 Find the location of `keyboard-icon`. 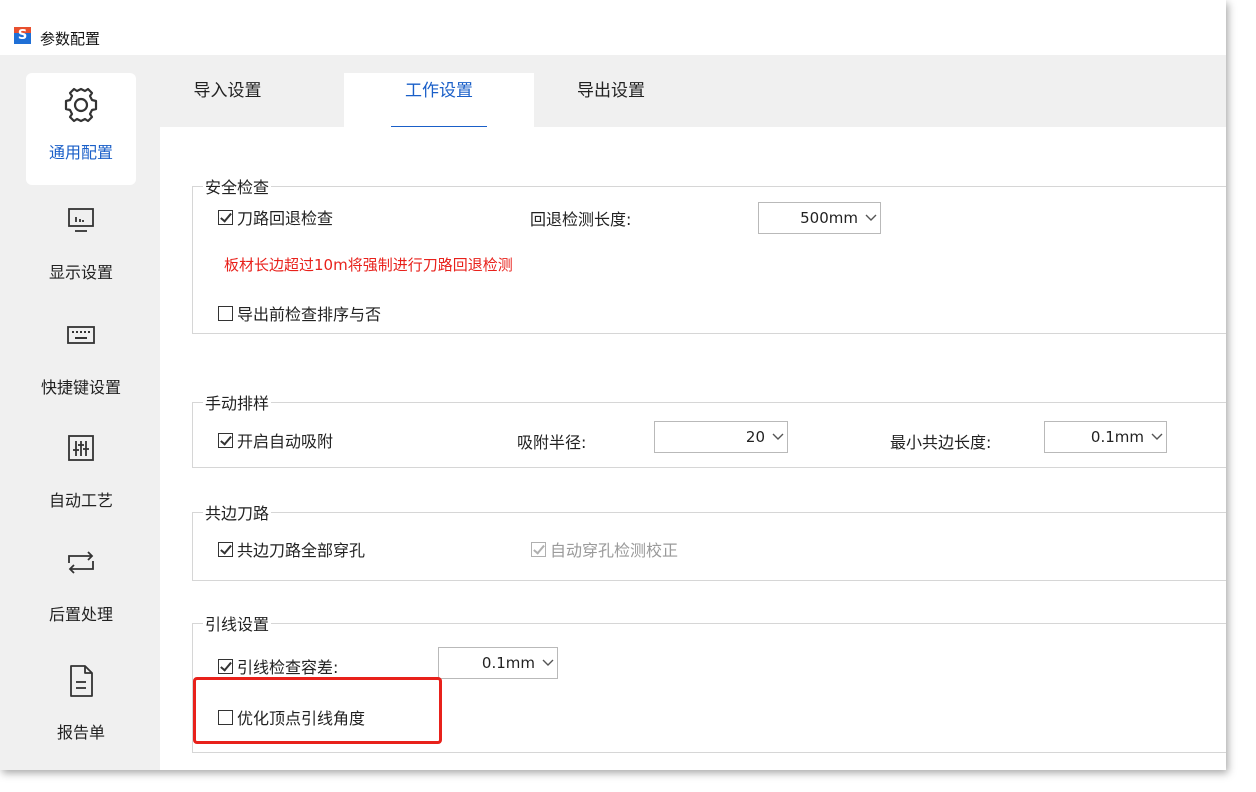

keyboard-icon is located at coordinates (81, 335).